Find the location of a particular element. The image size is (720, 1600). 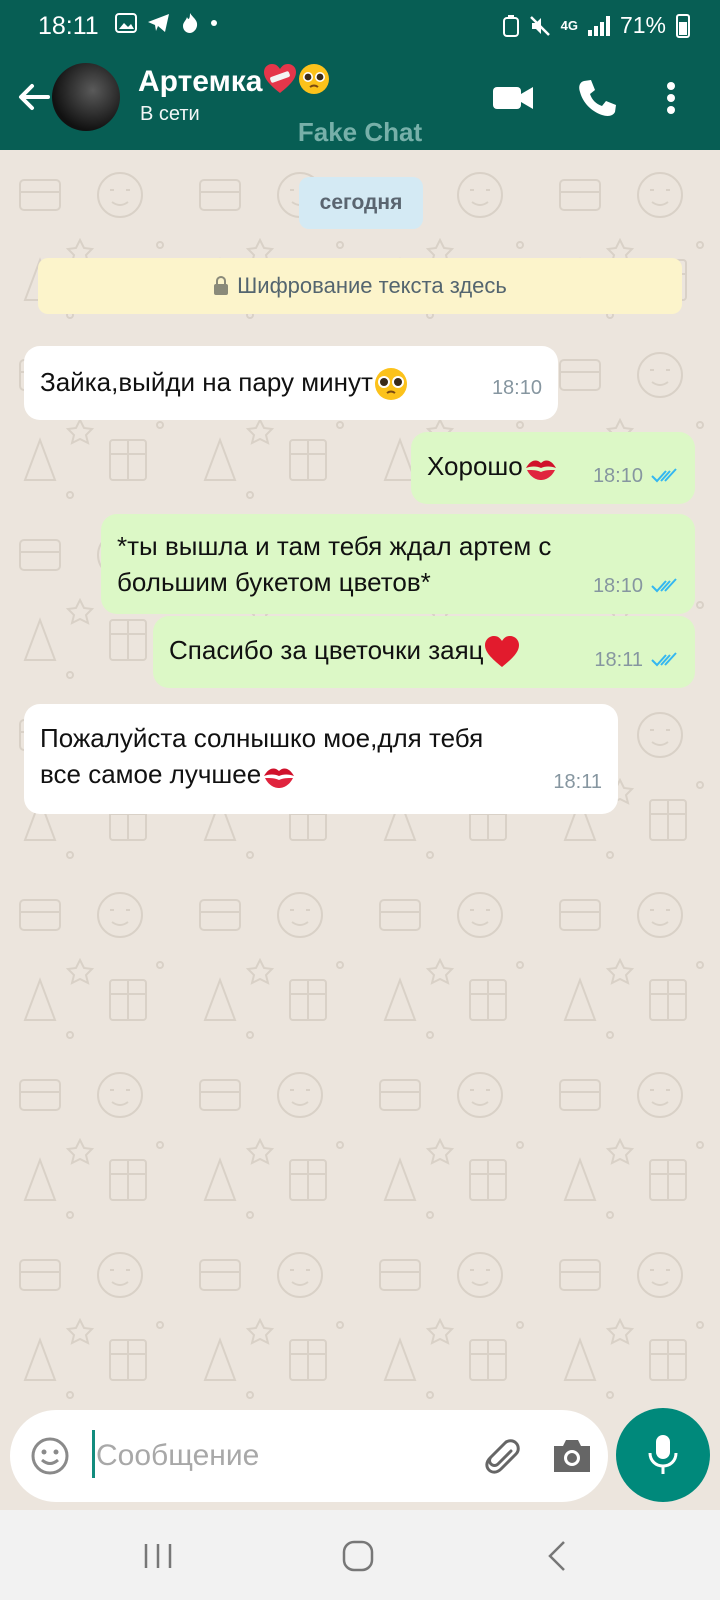

watermark: Fake Chat is located at coordinates (360, 132).